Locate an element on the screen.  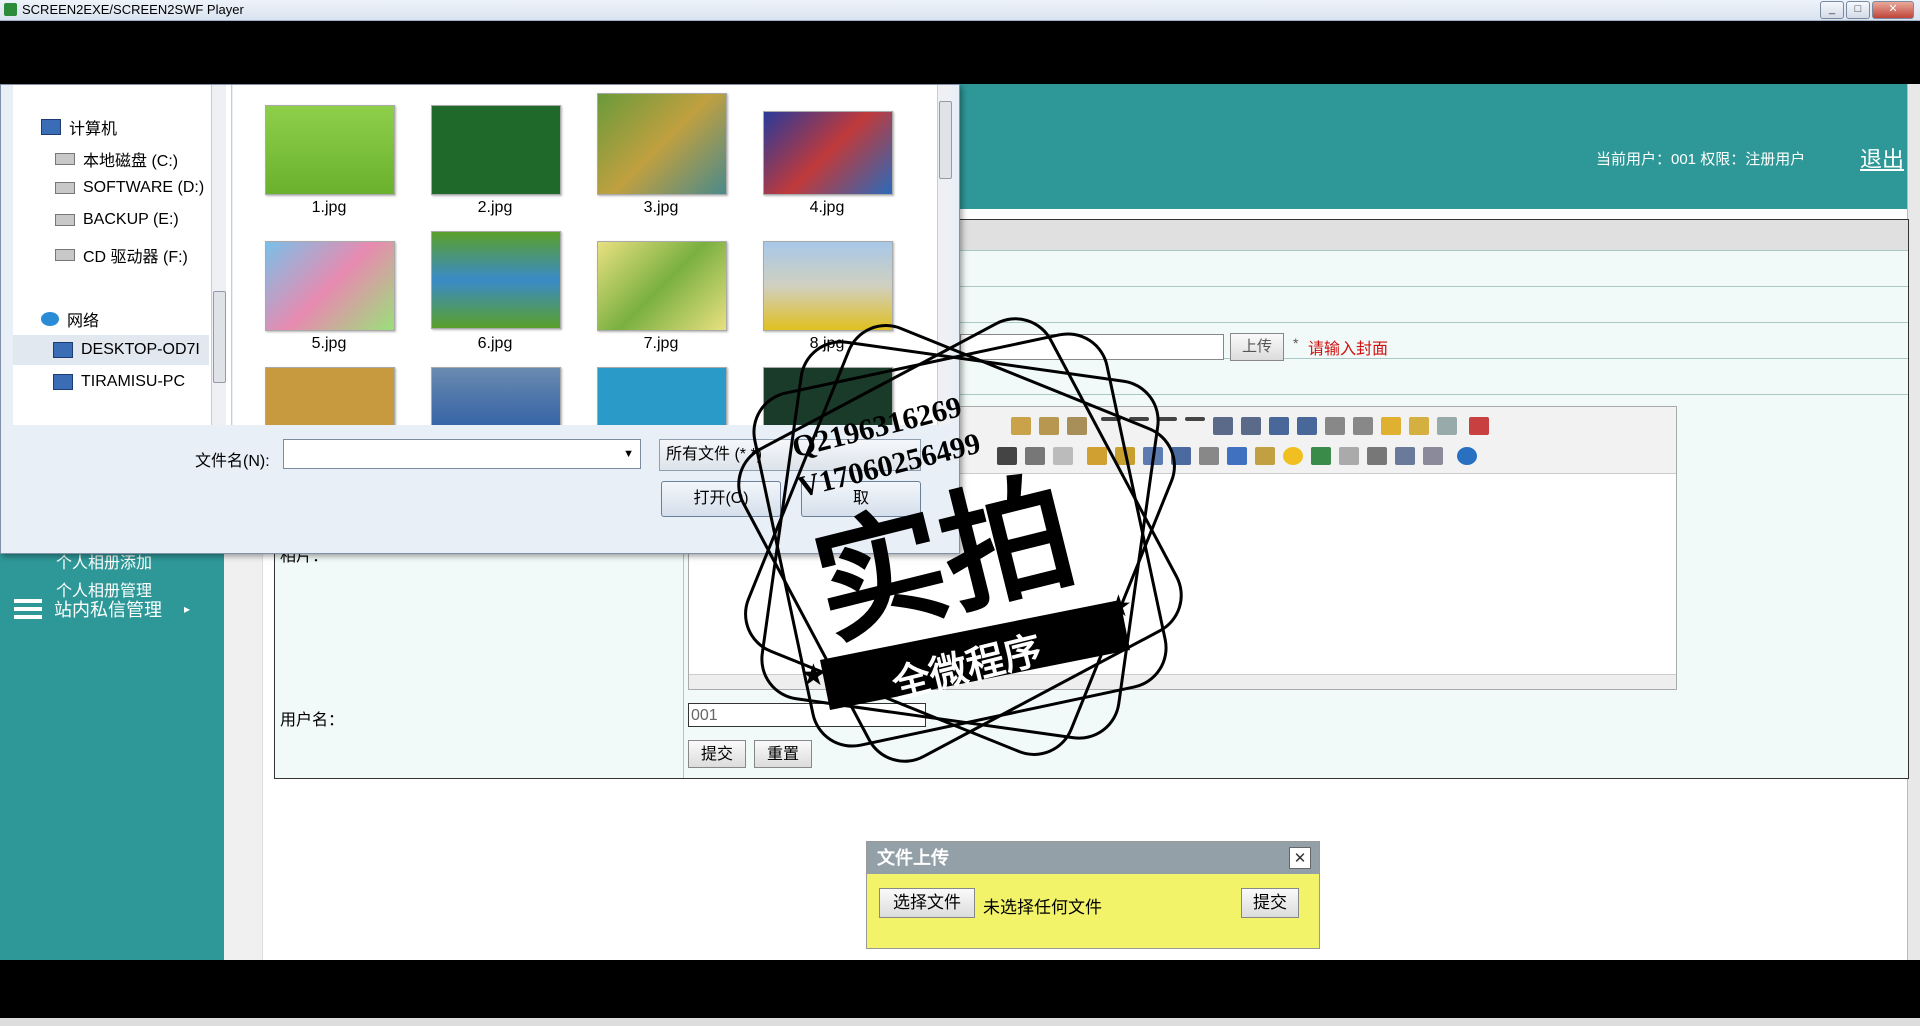
align-left-icon is located at coordinates (1111, 419).